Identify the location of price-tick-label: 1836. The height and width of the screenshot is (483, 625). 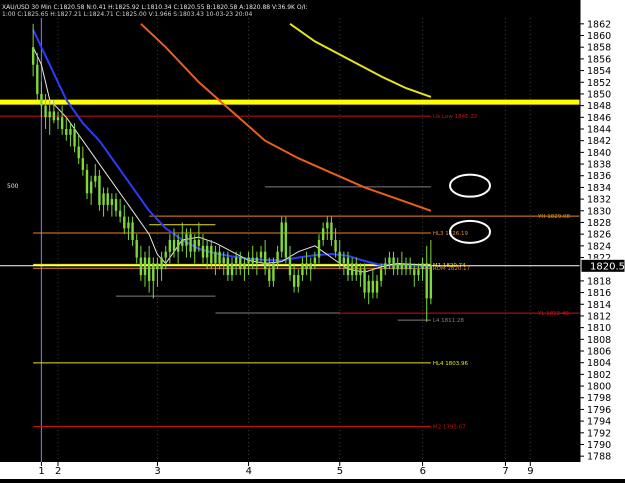
(599, 176).